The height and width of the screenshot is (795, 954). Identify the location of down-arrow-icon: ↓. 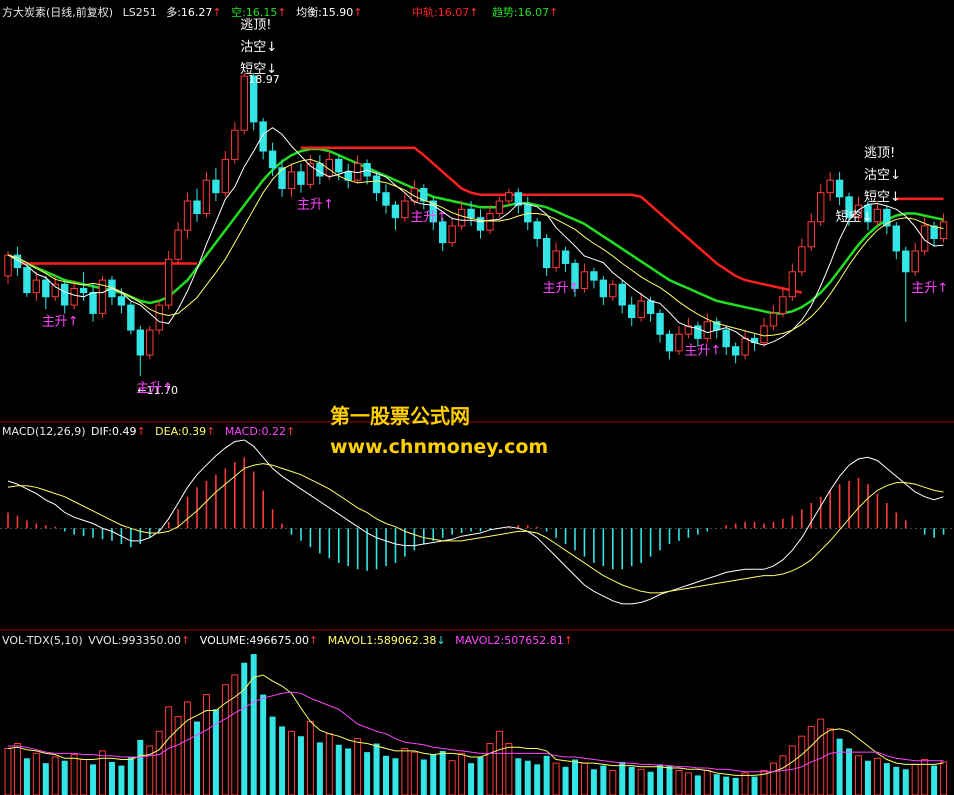
(441, 640).